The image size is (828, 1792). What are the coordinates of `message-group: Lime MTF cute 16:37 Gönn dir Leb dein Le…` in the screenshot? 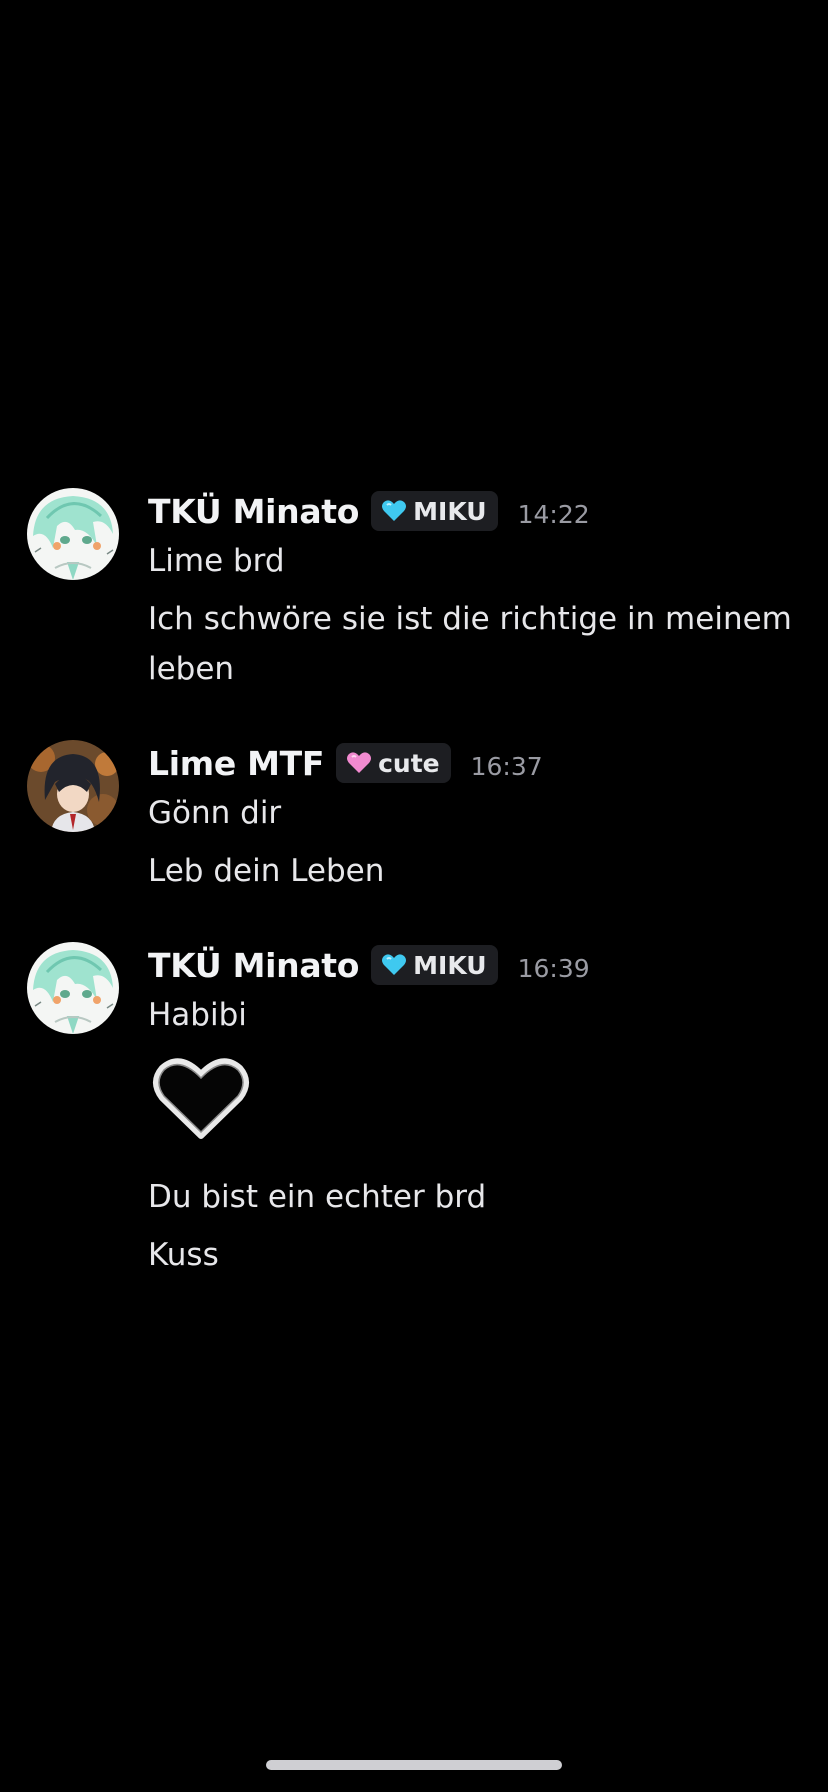 It's located at (414, 817).